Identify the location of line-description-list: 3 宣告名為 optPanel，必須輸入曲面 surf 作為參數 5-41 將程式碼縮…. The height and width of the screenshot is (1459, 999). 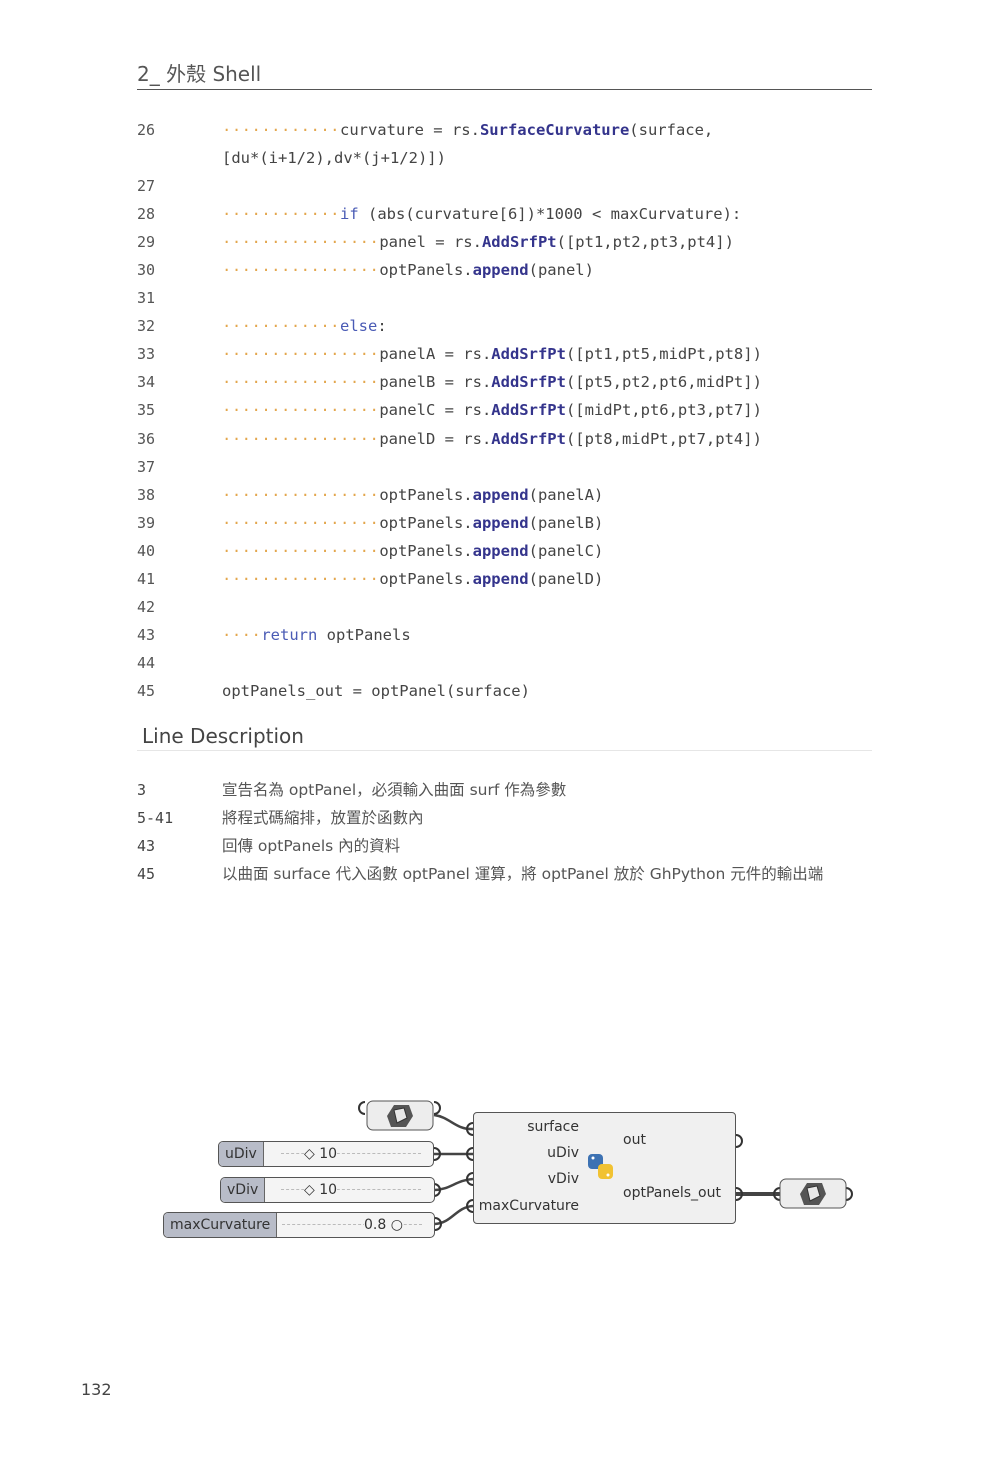
(507, 832).